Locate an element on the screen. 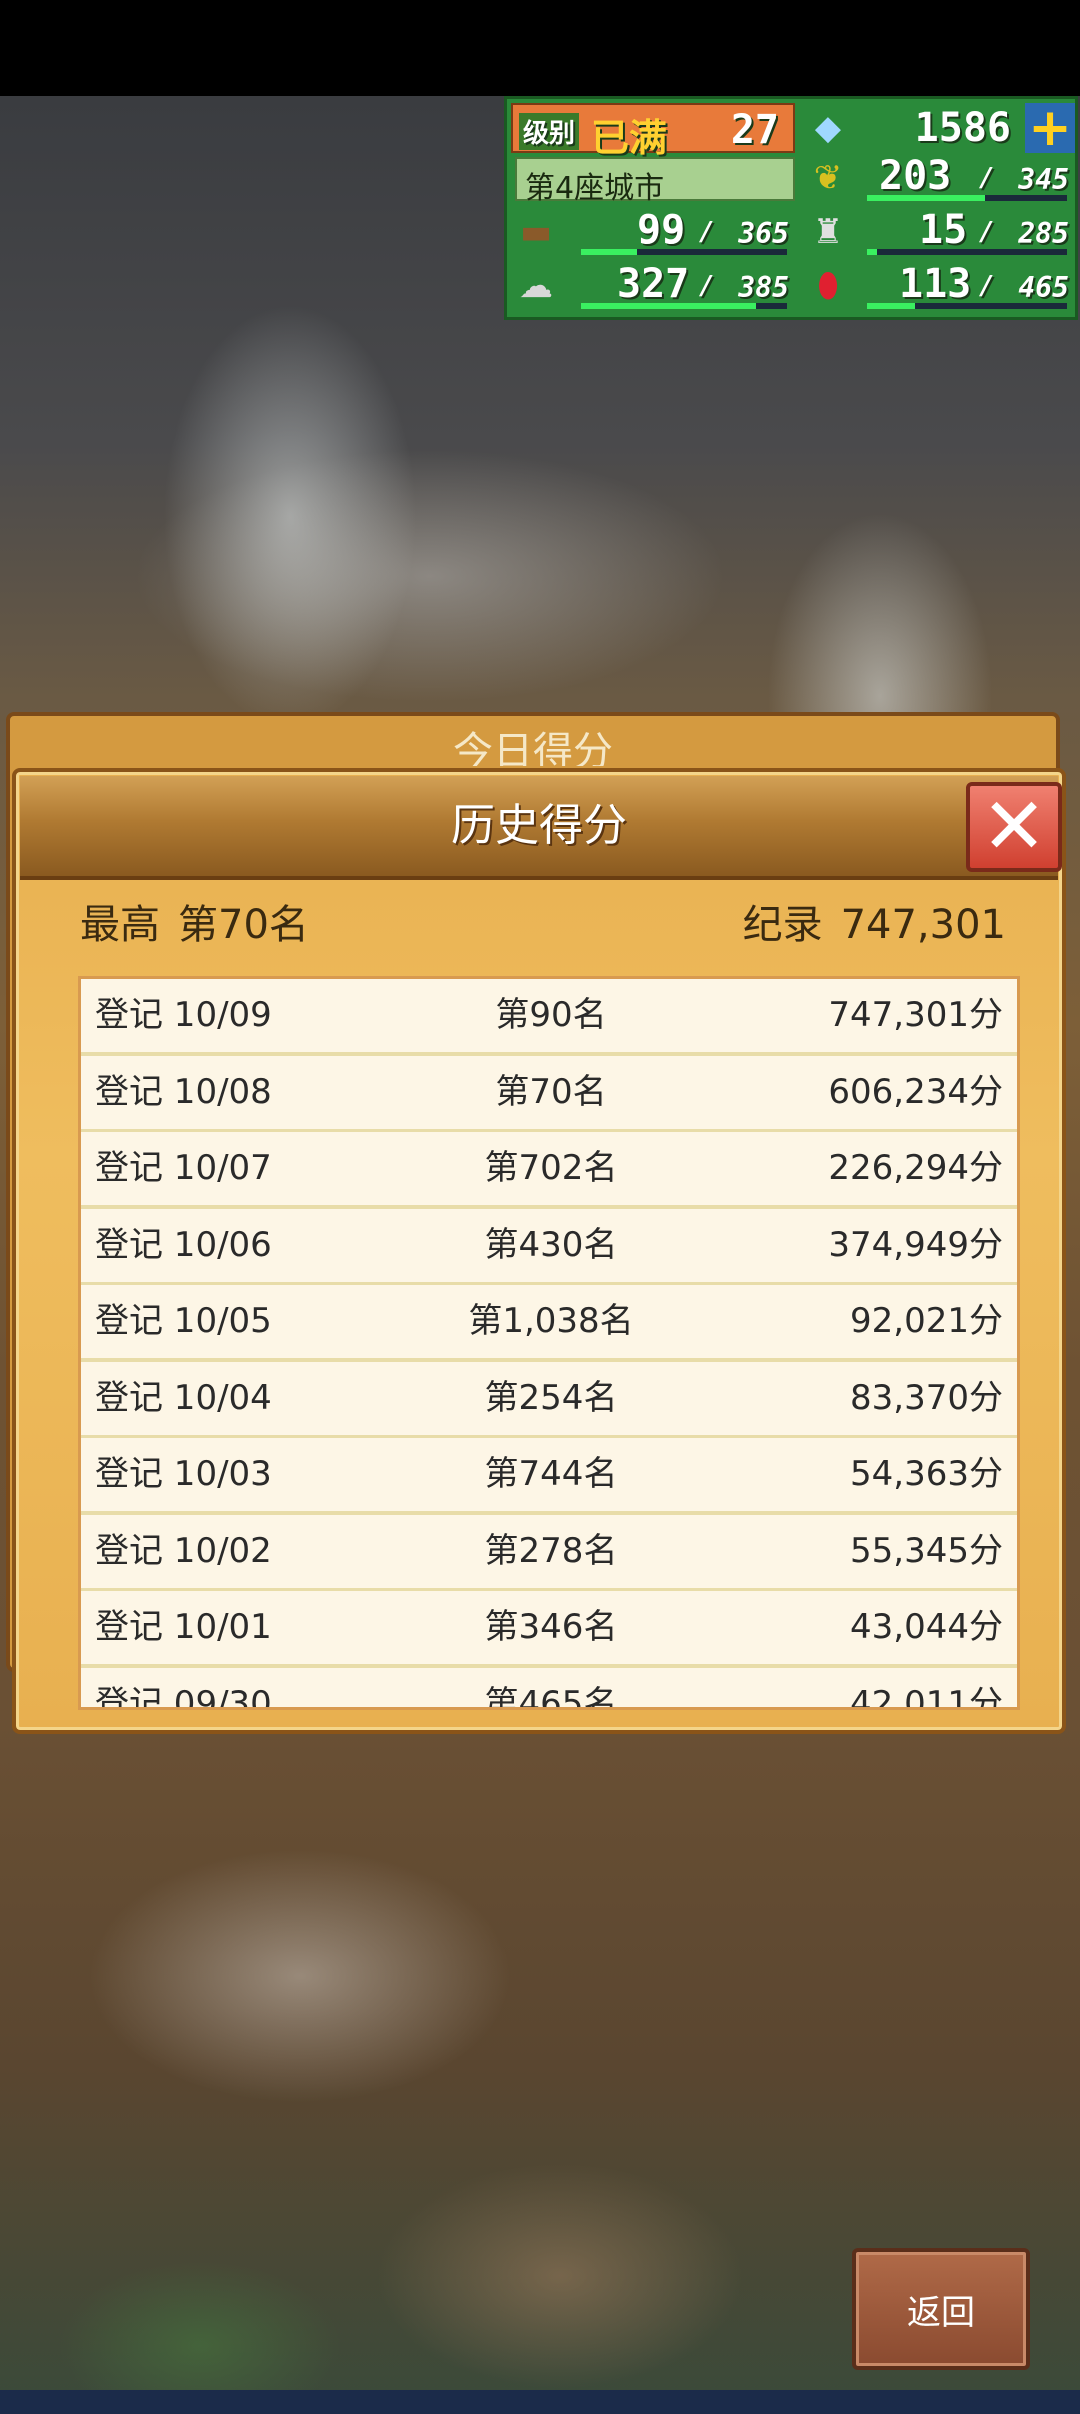 This screenshot has height=2414, width=1080. row-date: 登记 10/07 is located at coordinates (183, 1168).